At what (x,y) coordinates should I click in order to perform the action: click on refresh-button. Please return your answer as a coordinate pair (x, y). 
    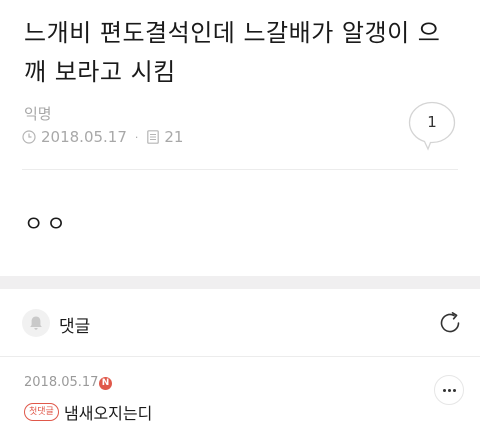
    Looking at the image, I should click on (450, 323).